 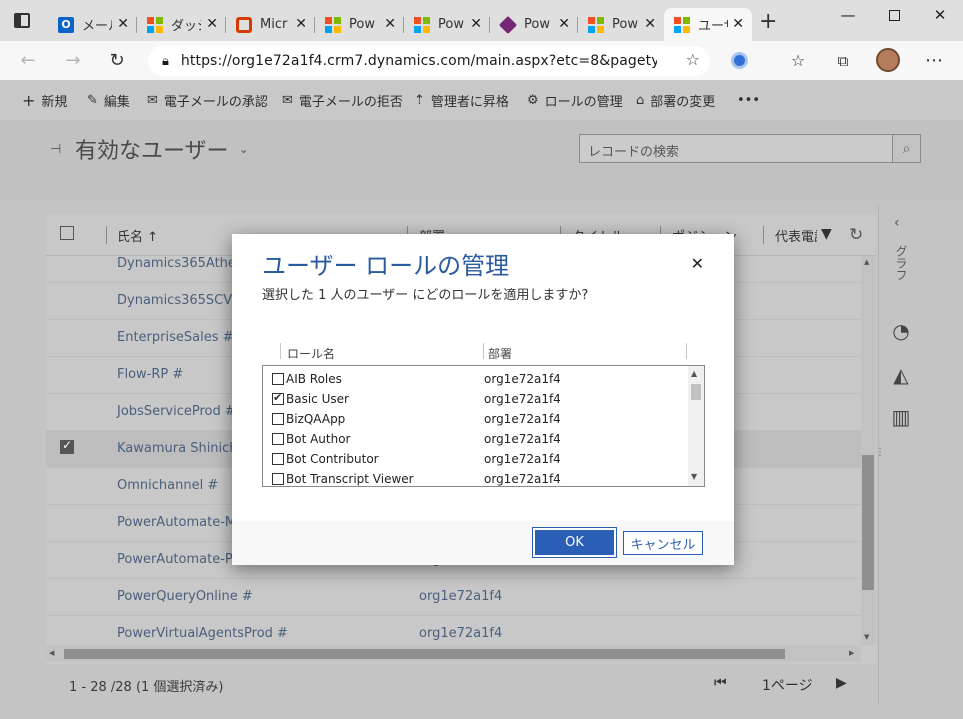 What do you see at coordinates (28, 60) in the screenshot?
I see `back-icon: ←` at bounding box center [28, 60].